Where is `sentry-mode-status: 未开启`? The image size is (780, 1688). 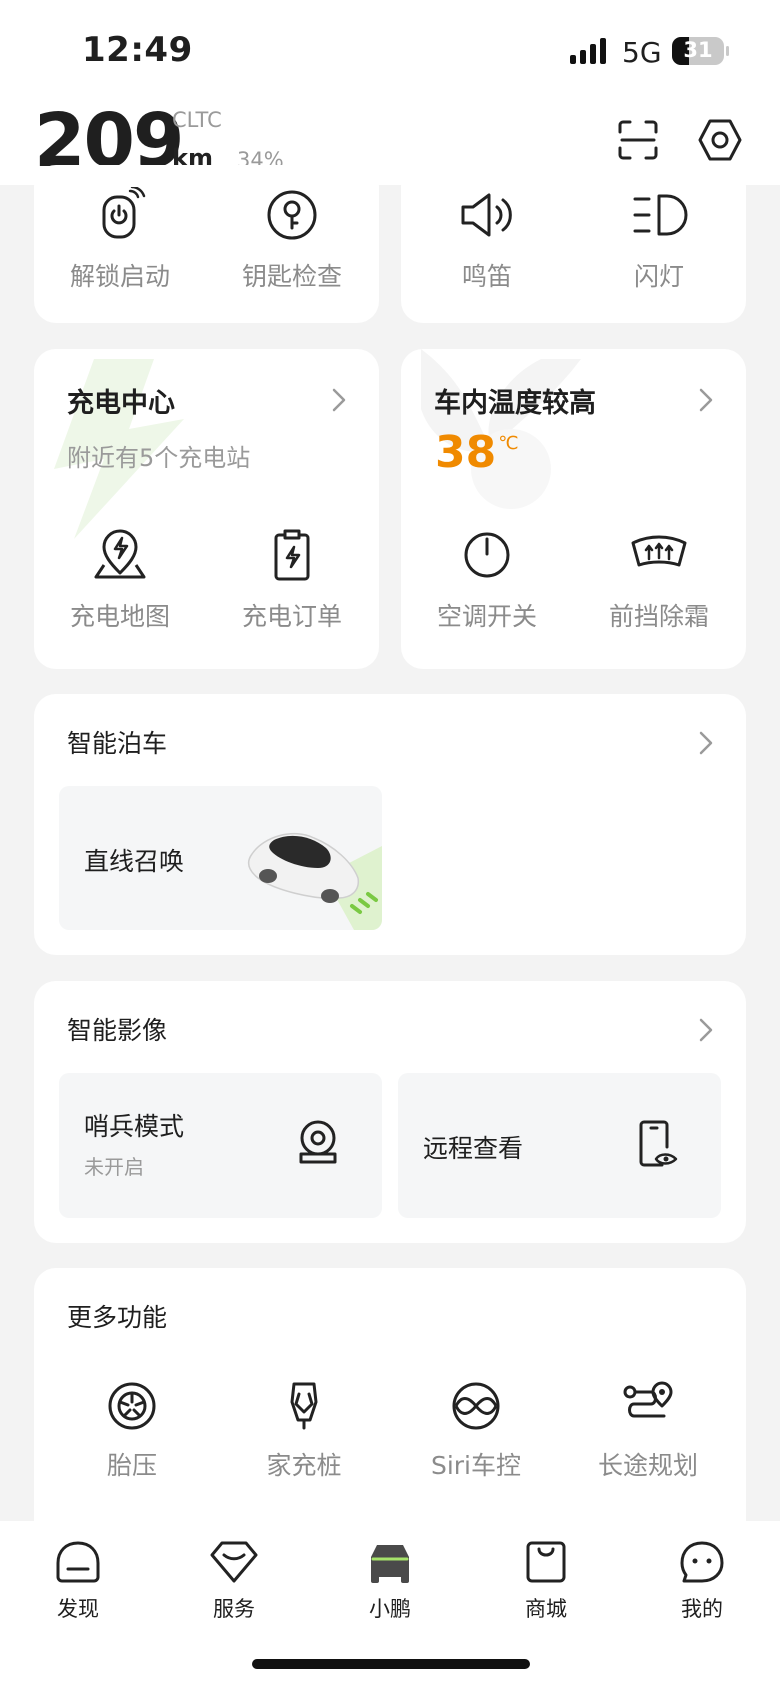 sentry-mode-status: 未开启 is located at coordinates (114, 1167).